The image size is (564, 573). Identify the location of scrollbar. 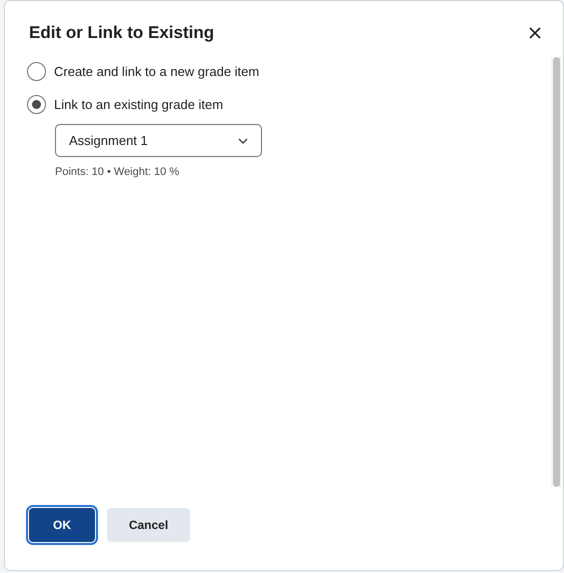
(556, 272).